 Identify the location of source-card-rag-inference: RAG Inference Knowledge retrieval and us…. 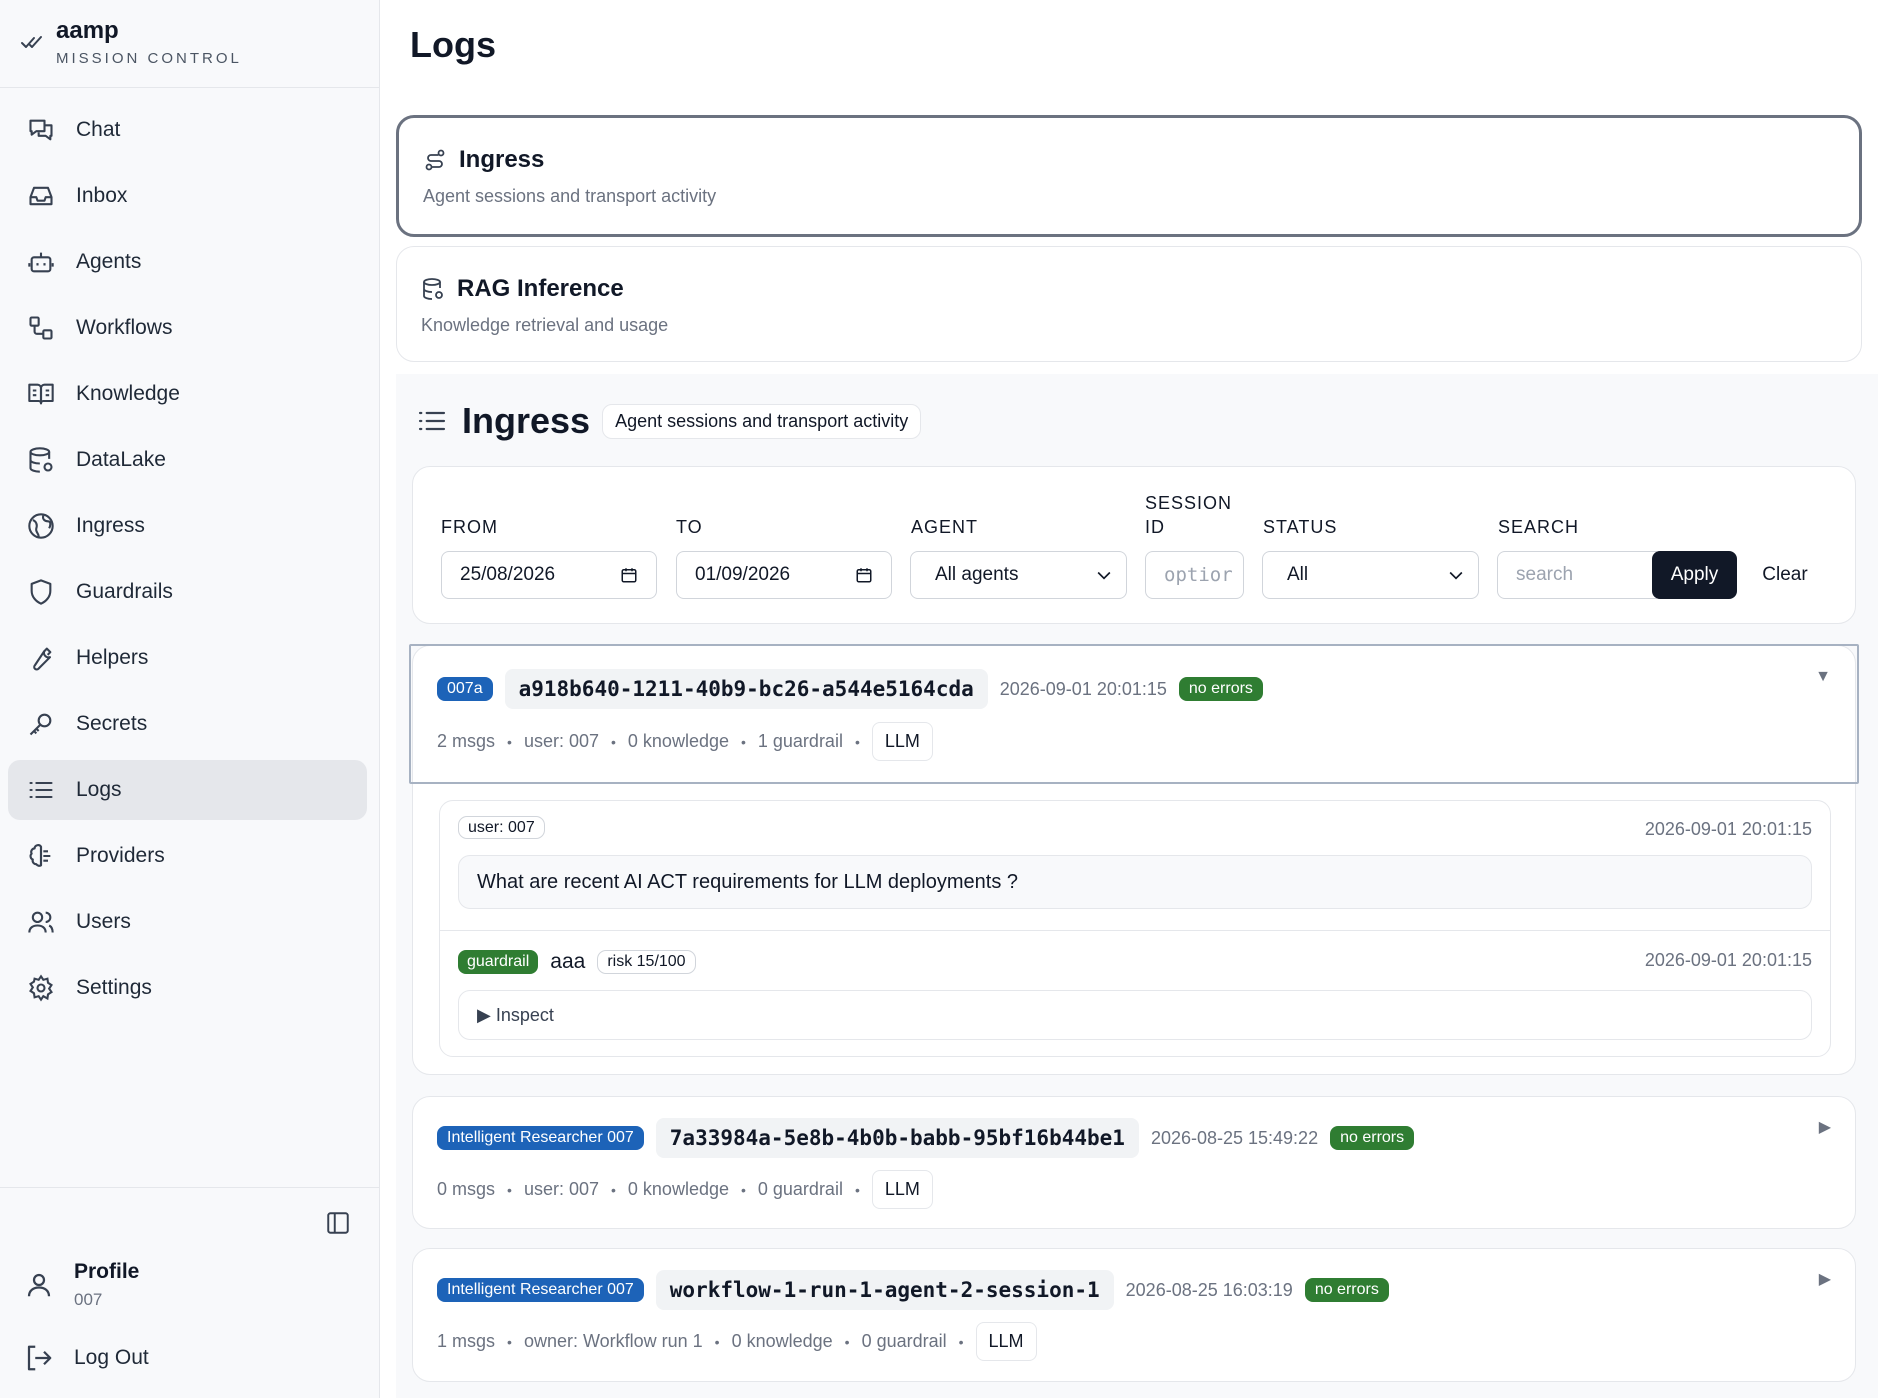
(1129, 304).